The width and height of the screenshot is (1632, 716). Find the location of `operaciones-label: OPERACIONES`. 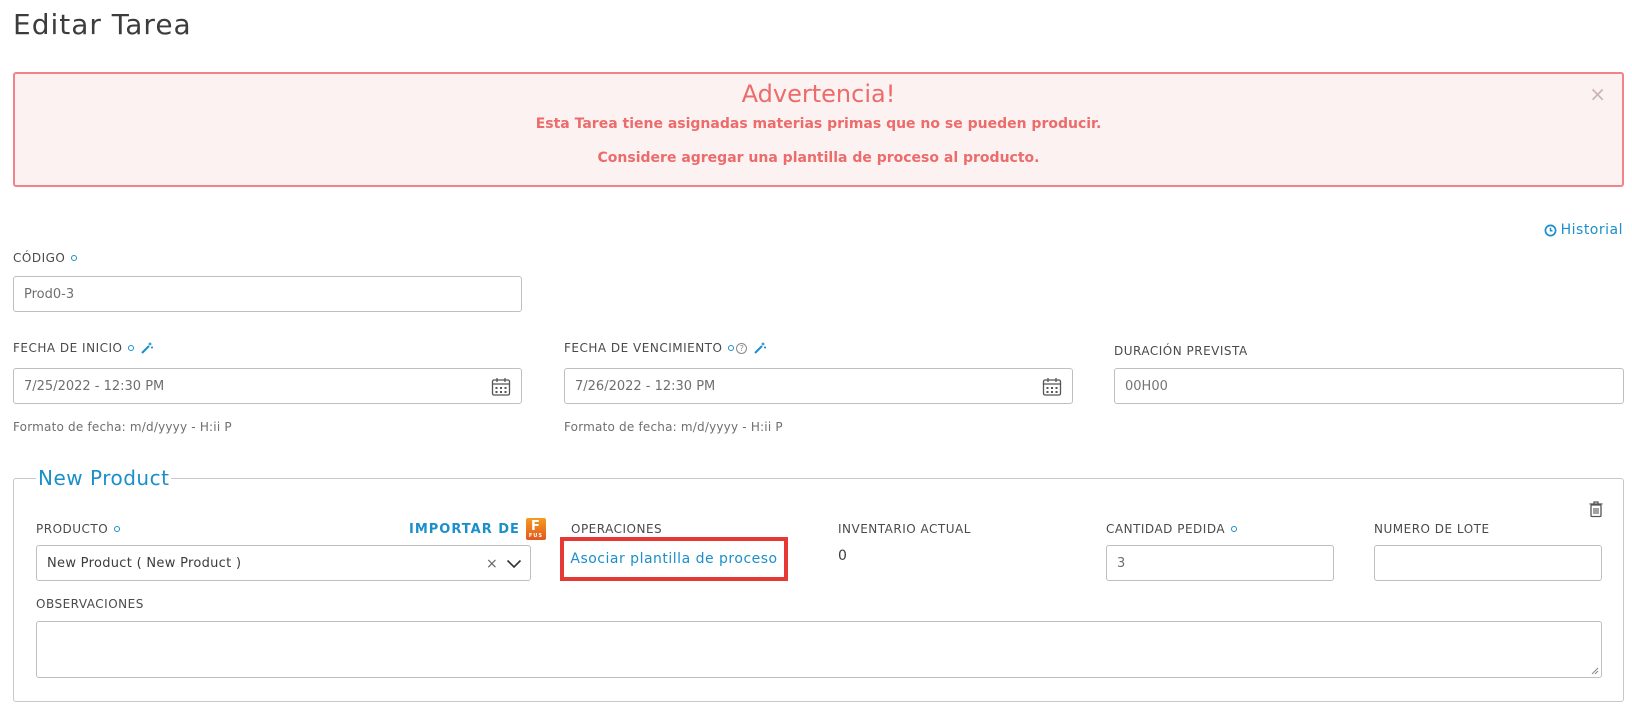

operaciones-label: OPERACIONES is located at coordinates (617, 529).